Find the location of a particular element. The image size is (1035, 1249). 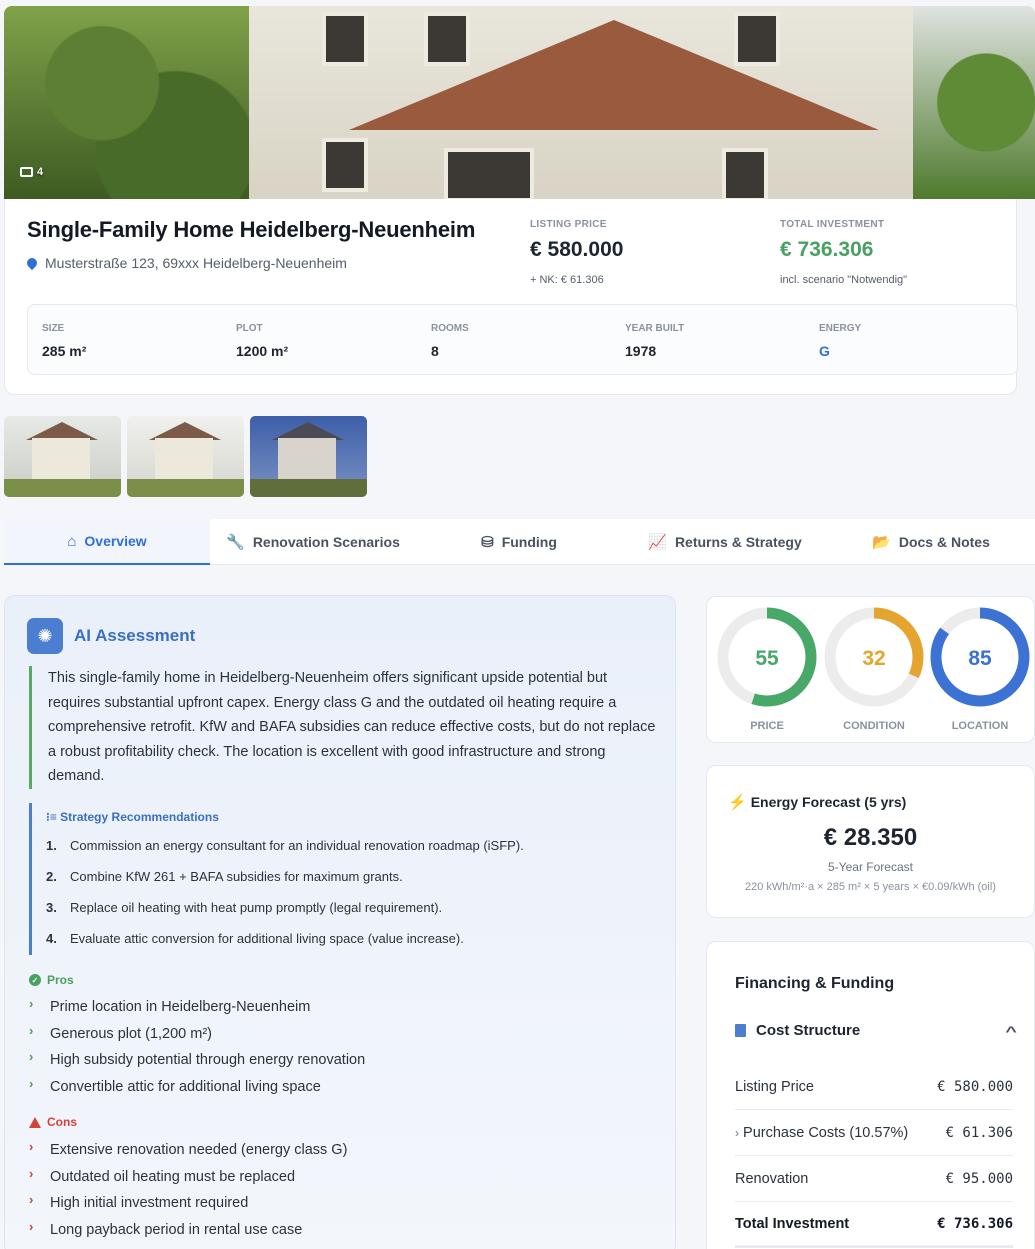

cost-label-wrap: › Purchase Costs (10.57%) is located at coordinates (821, 1133).